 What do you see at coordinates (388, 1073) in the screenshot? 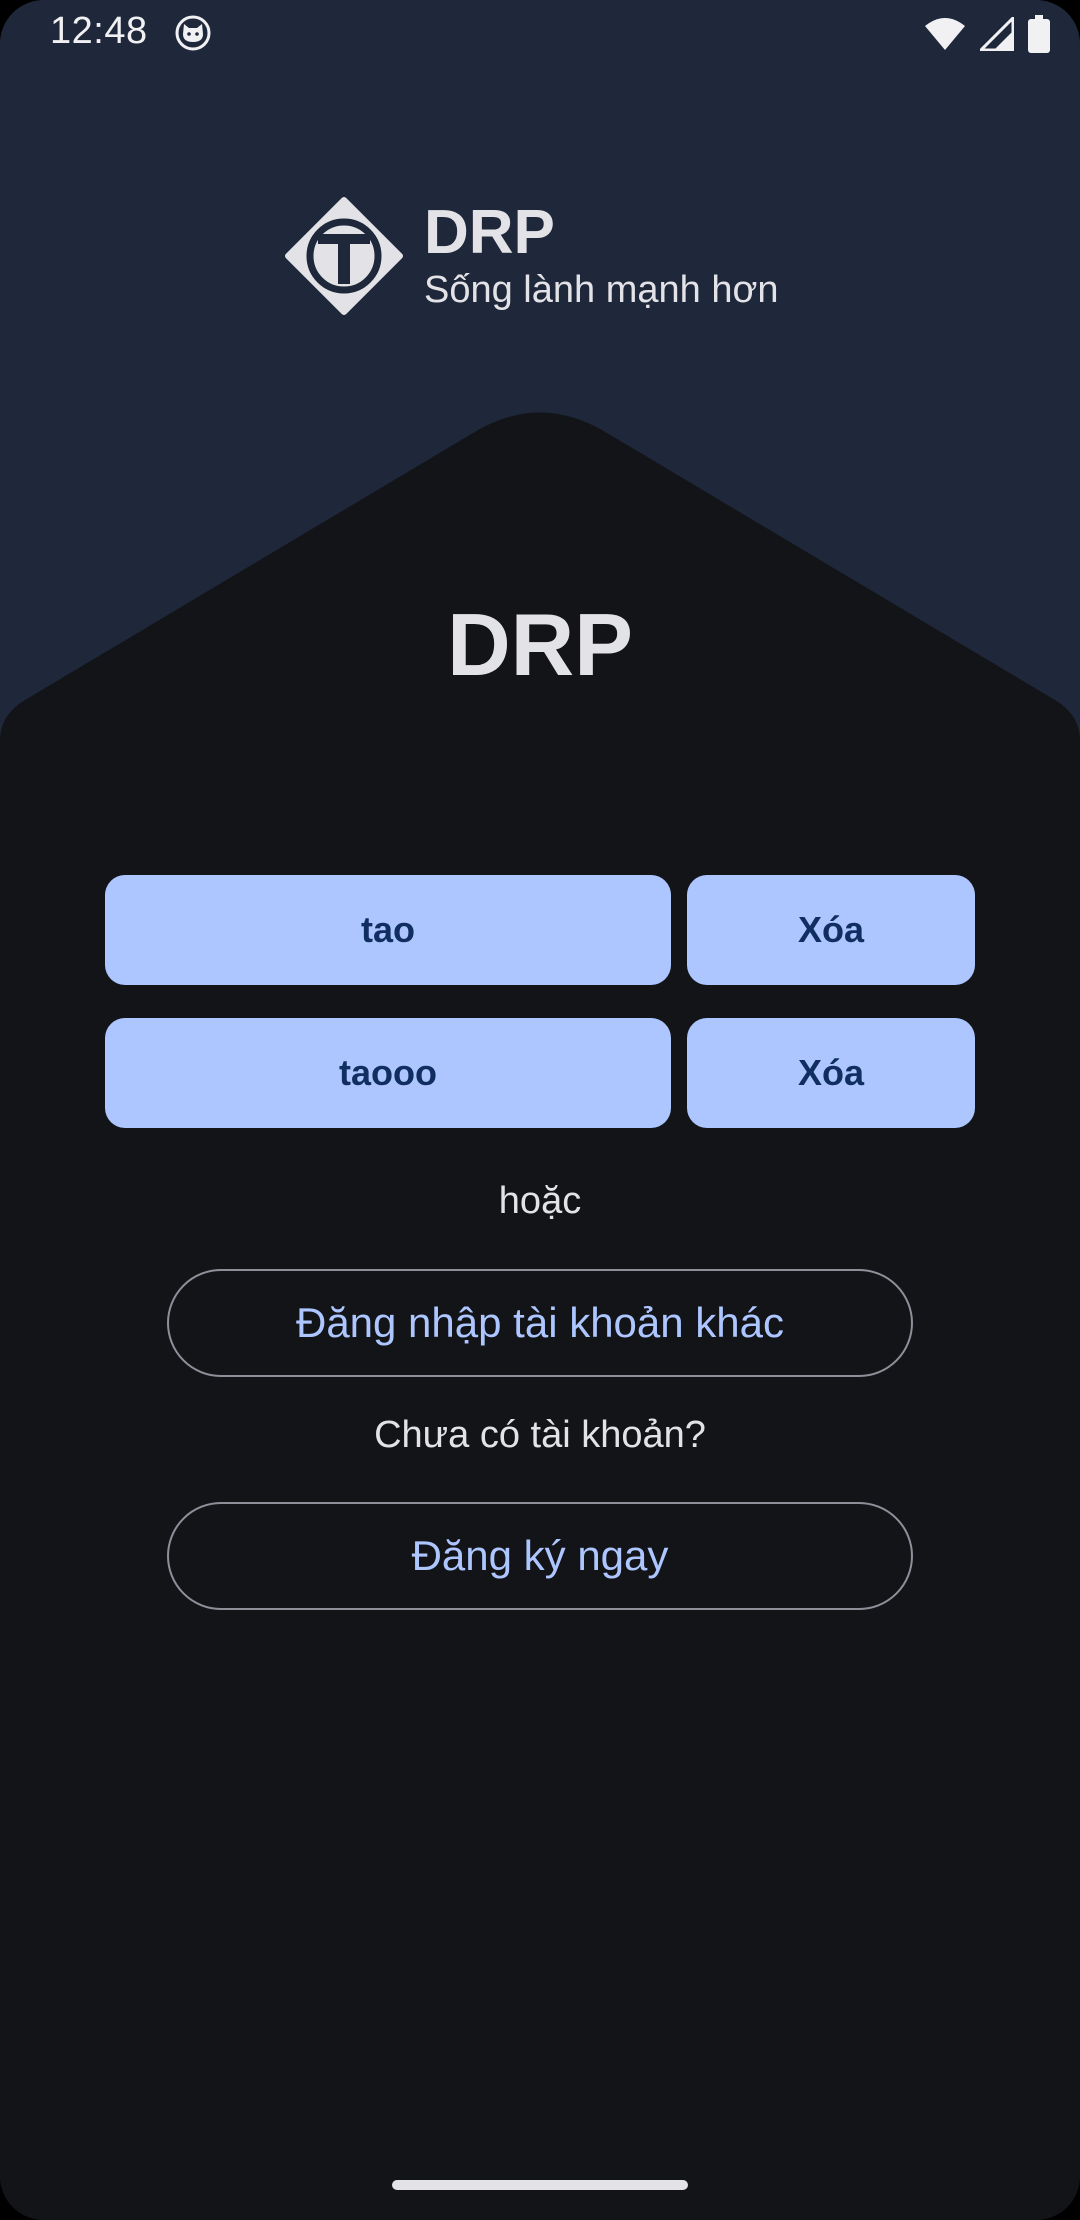
I see `saved-account-button: taooo` at bounding box center [388, 1073].